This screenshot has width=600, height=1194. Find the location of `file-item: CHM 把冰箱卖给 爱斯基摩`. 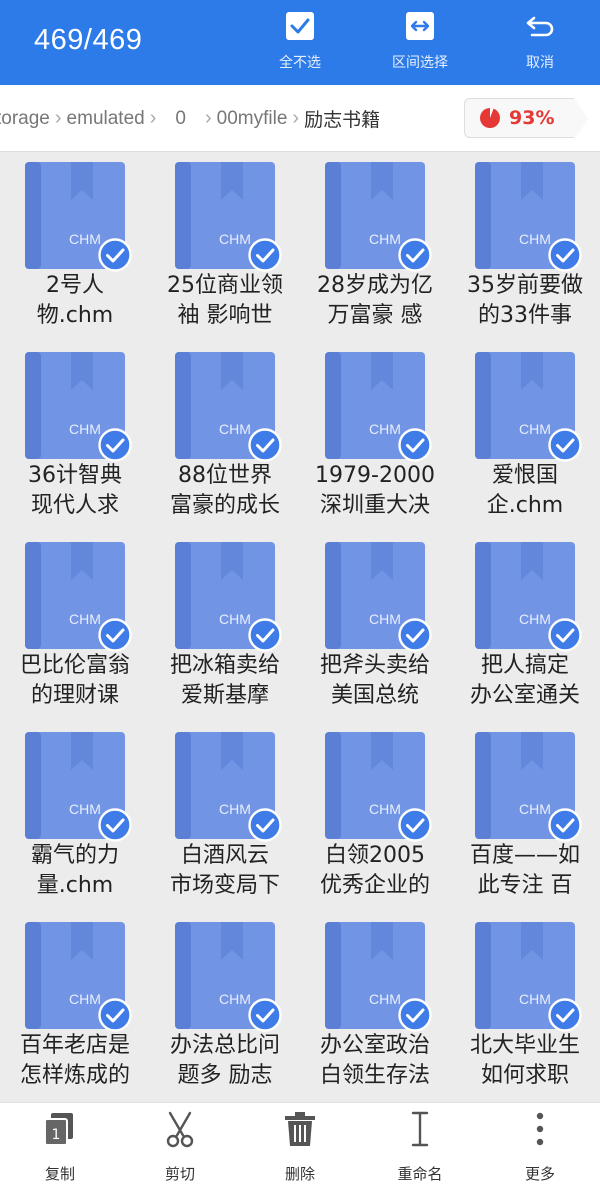

file-item: CHM 把冰箱卖给 爱斯基摩 is located at coordinates (225, 627).